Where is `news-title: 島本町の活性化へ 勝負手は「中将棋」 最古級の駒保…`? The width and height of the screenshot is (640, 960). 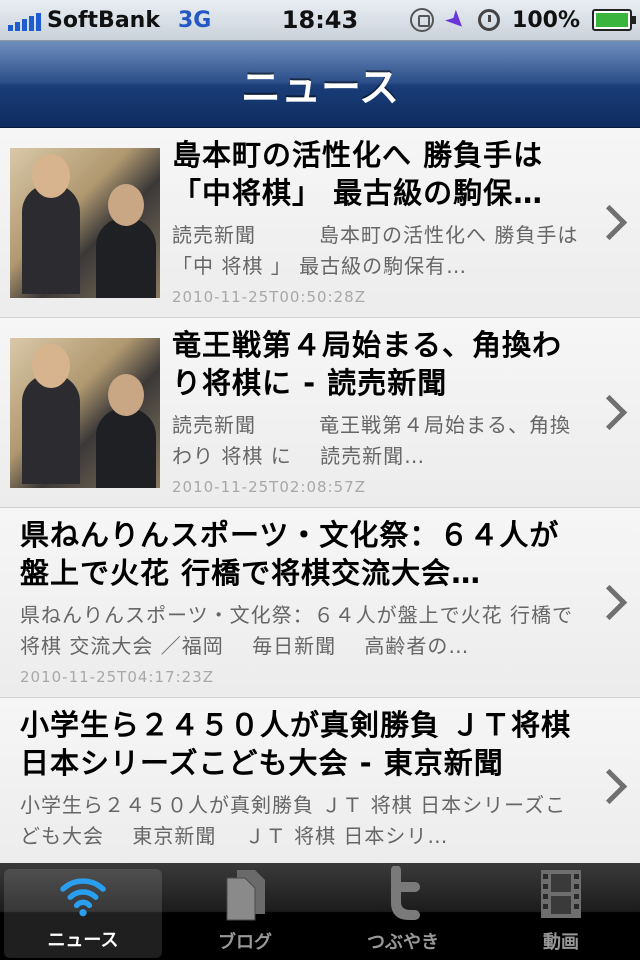 news-title: 島本町の活性化へ 勝負手は「中将棋」 最古級の駒保… is located at coordinates (358, 174).